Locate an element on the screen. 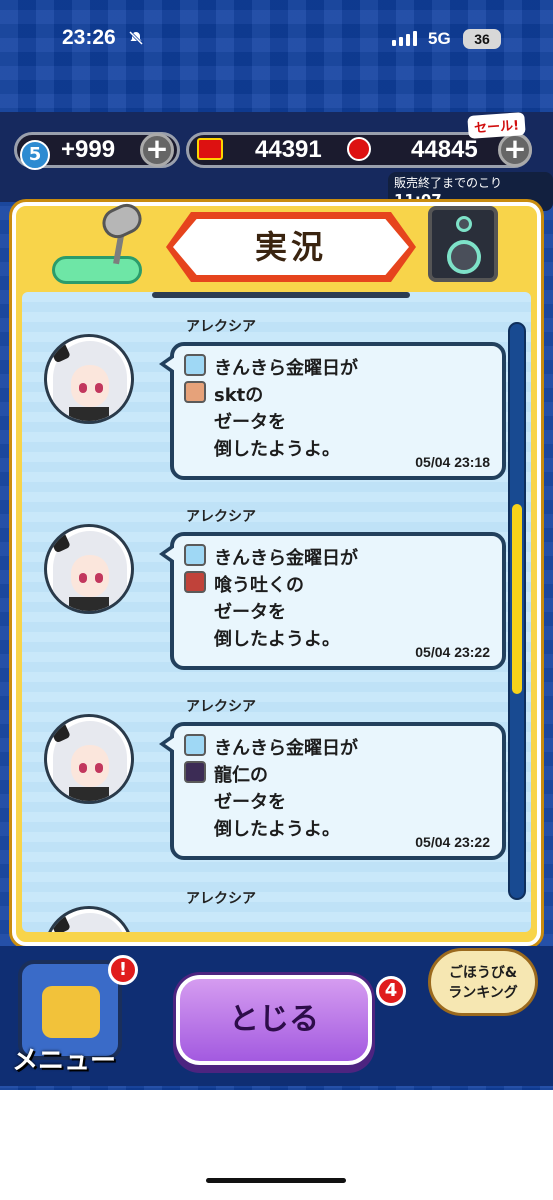  scrollbar is located at coordinates (517, 611).